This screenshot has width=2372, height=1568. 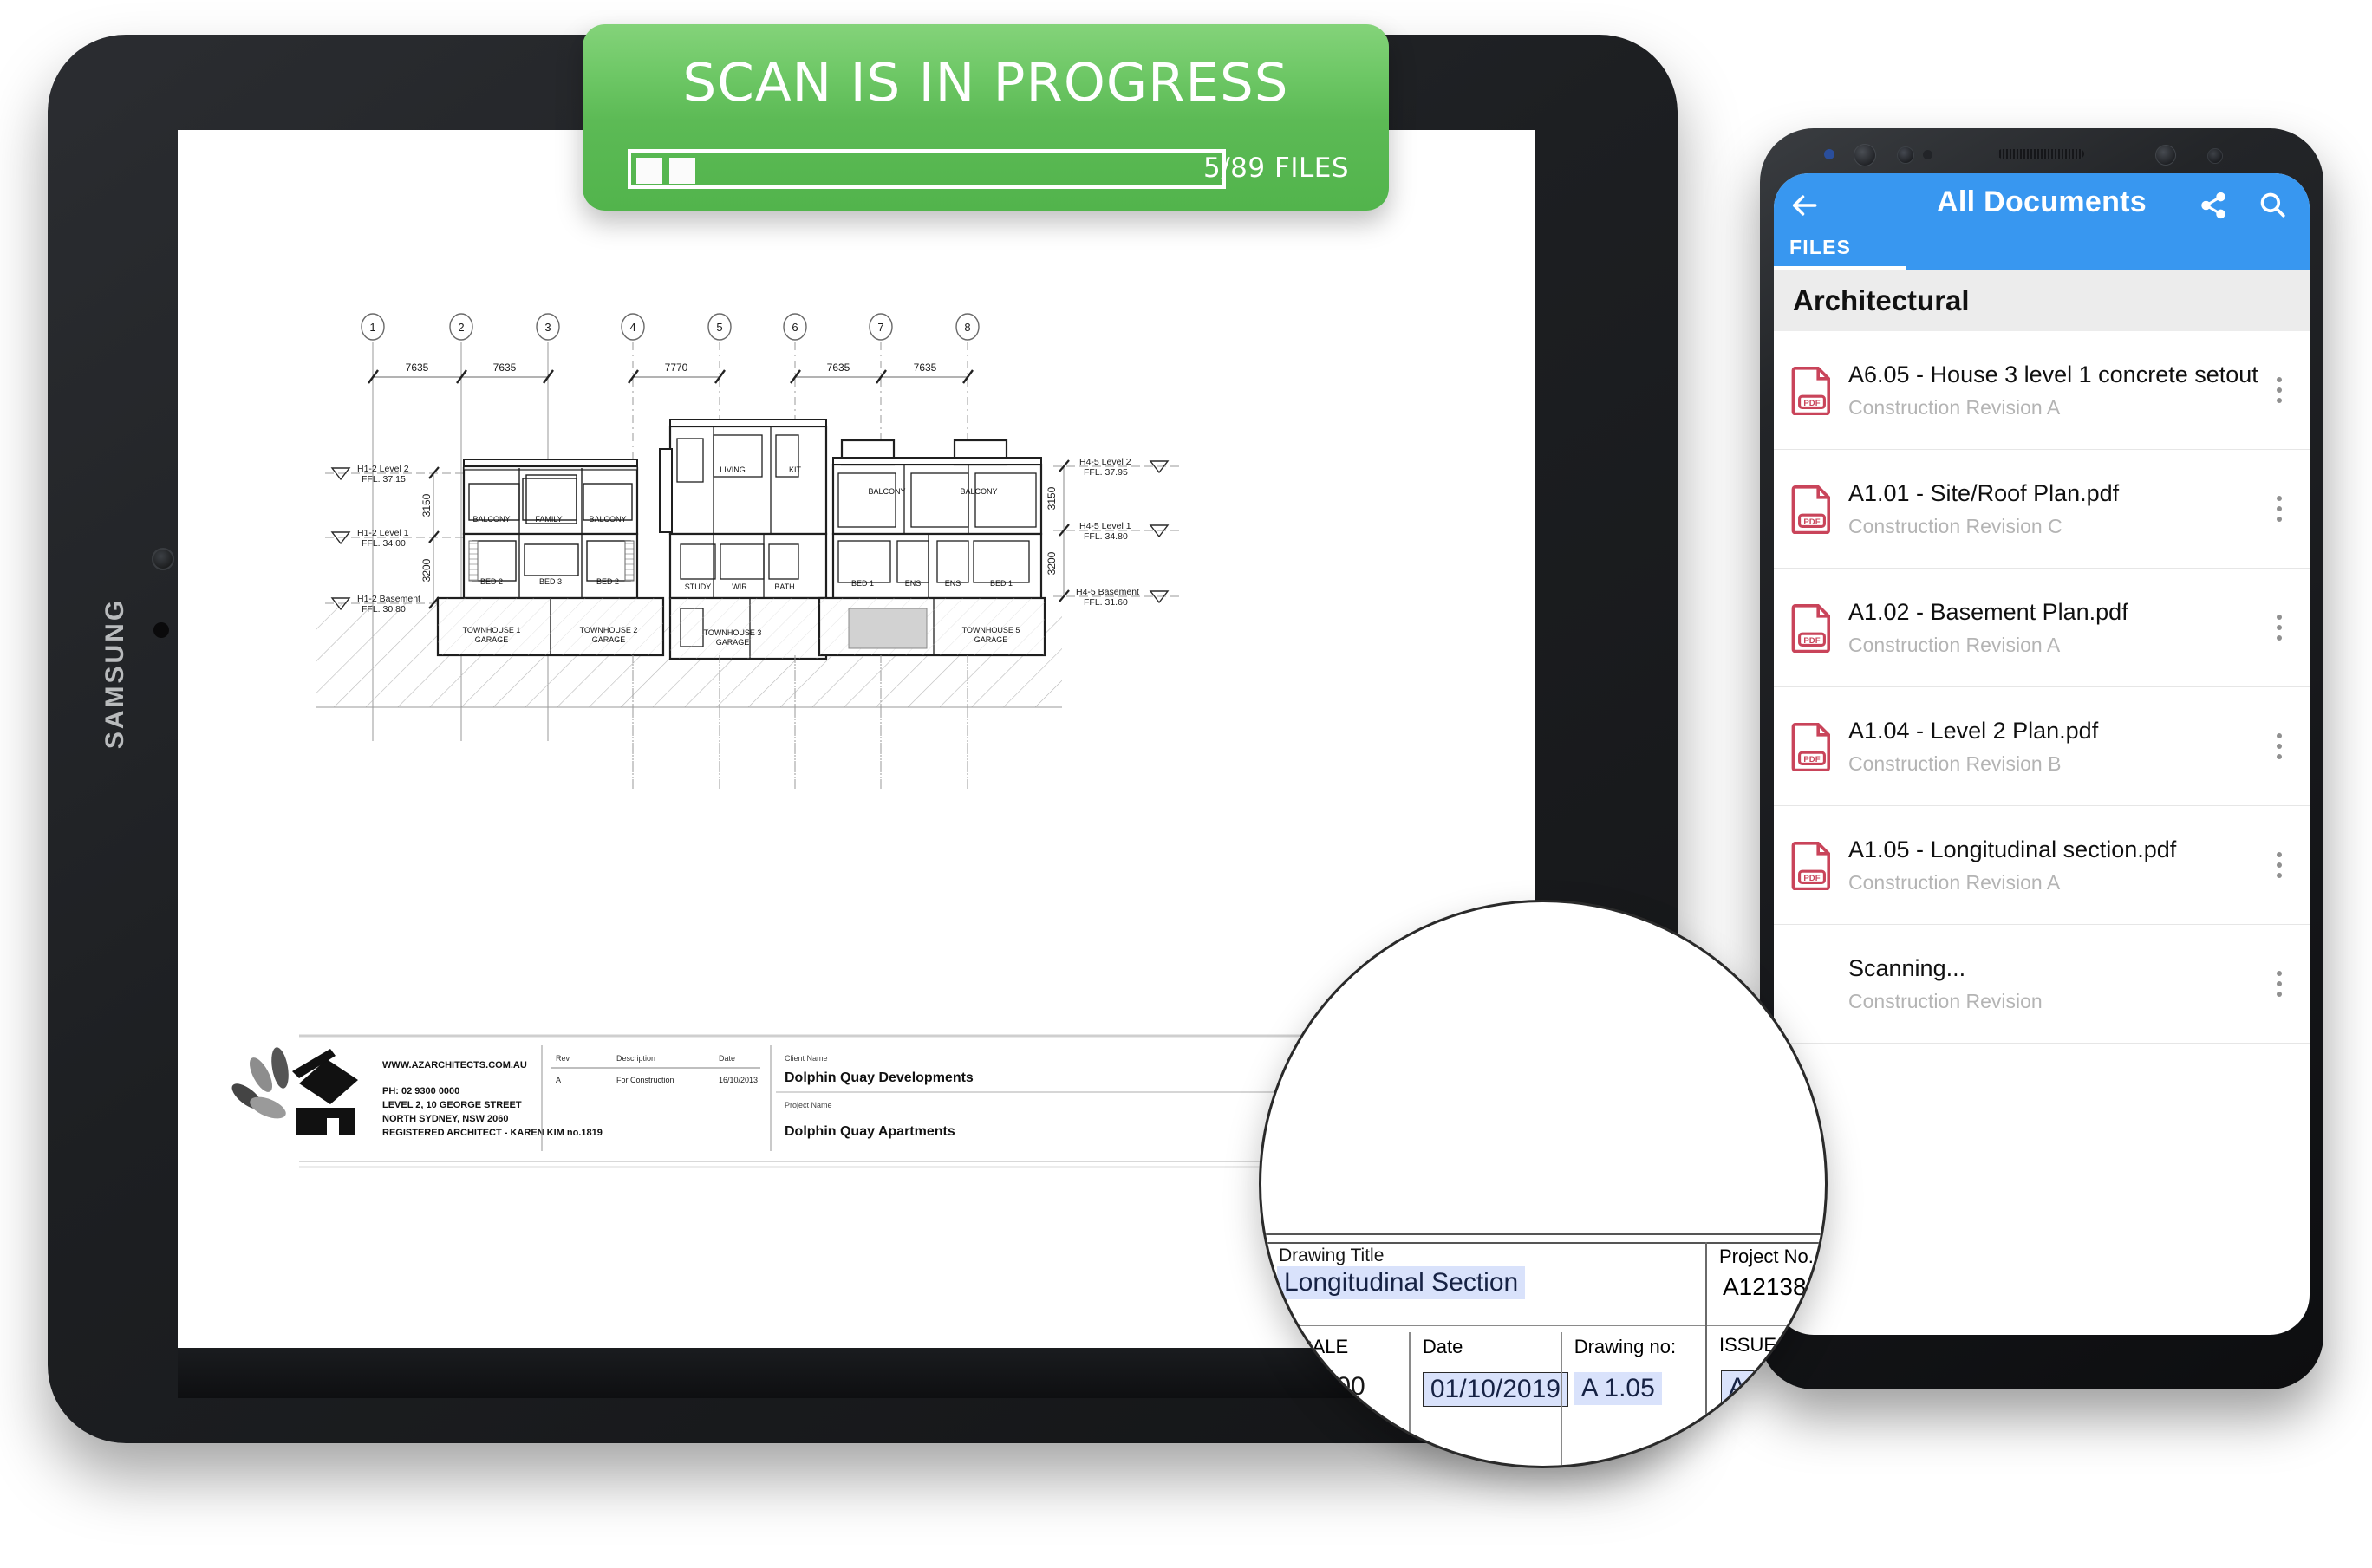 I want to click on light-sensor-icon, so click(x=2165, y=155).